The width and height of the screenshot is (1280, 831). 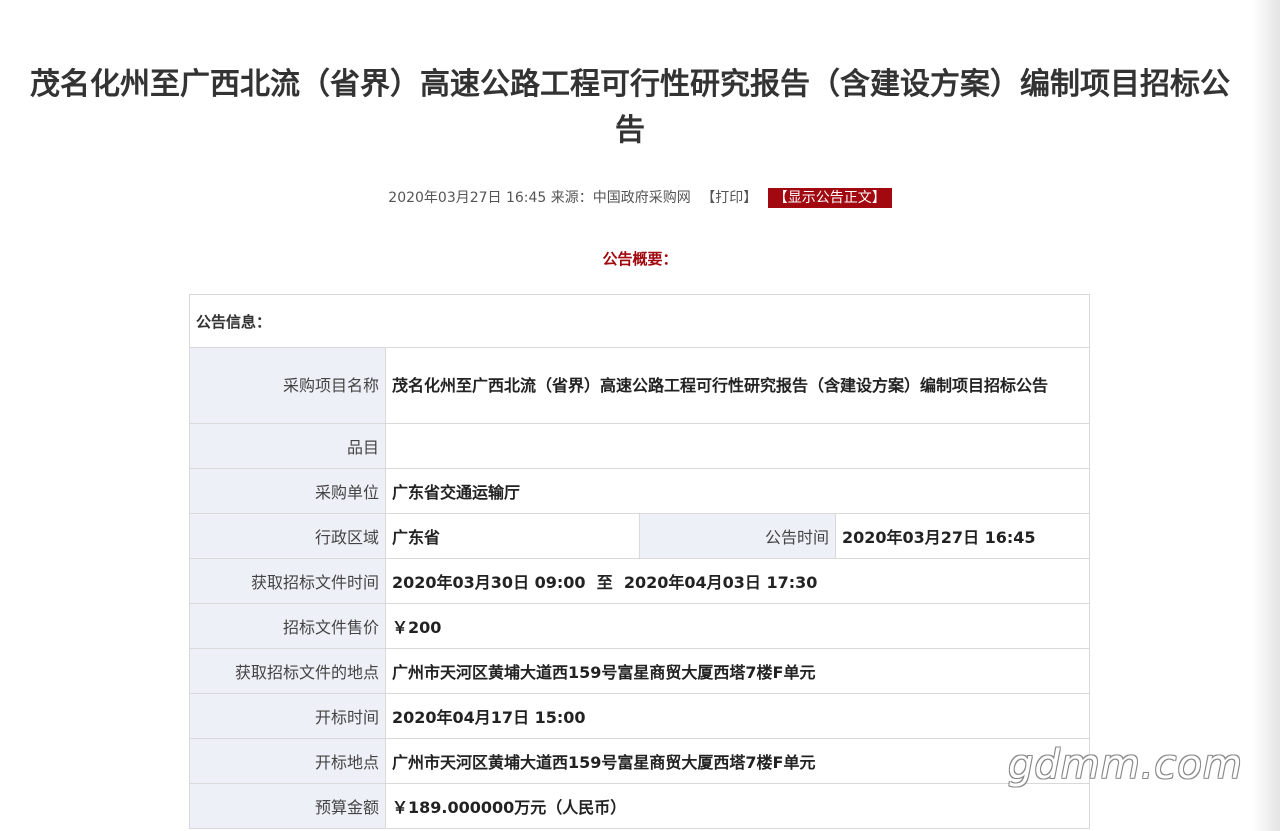 I want to click on region-value: 广东省, so click(x=512, y=536).